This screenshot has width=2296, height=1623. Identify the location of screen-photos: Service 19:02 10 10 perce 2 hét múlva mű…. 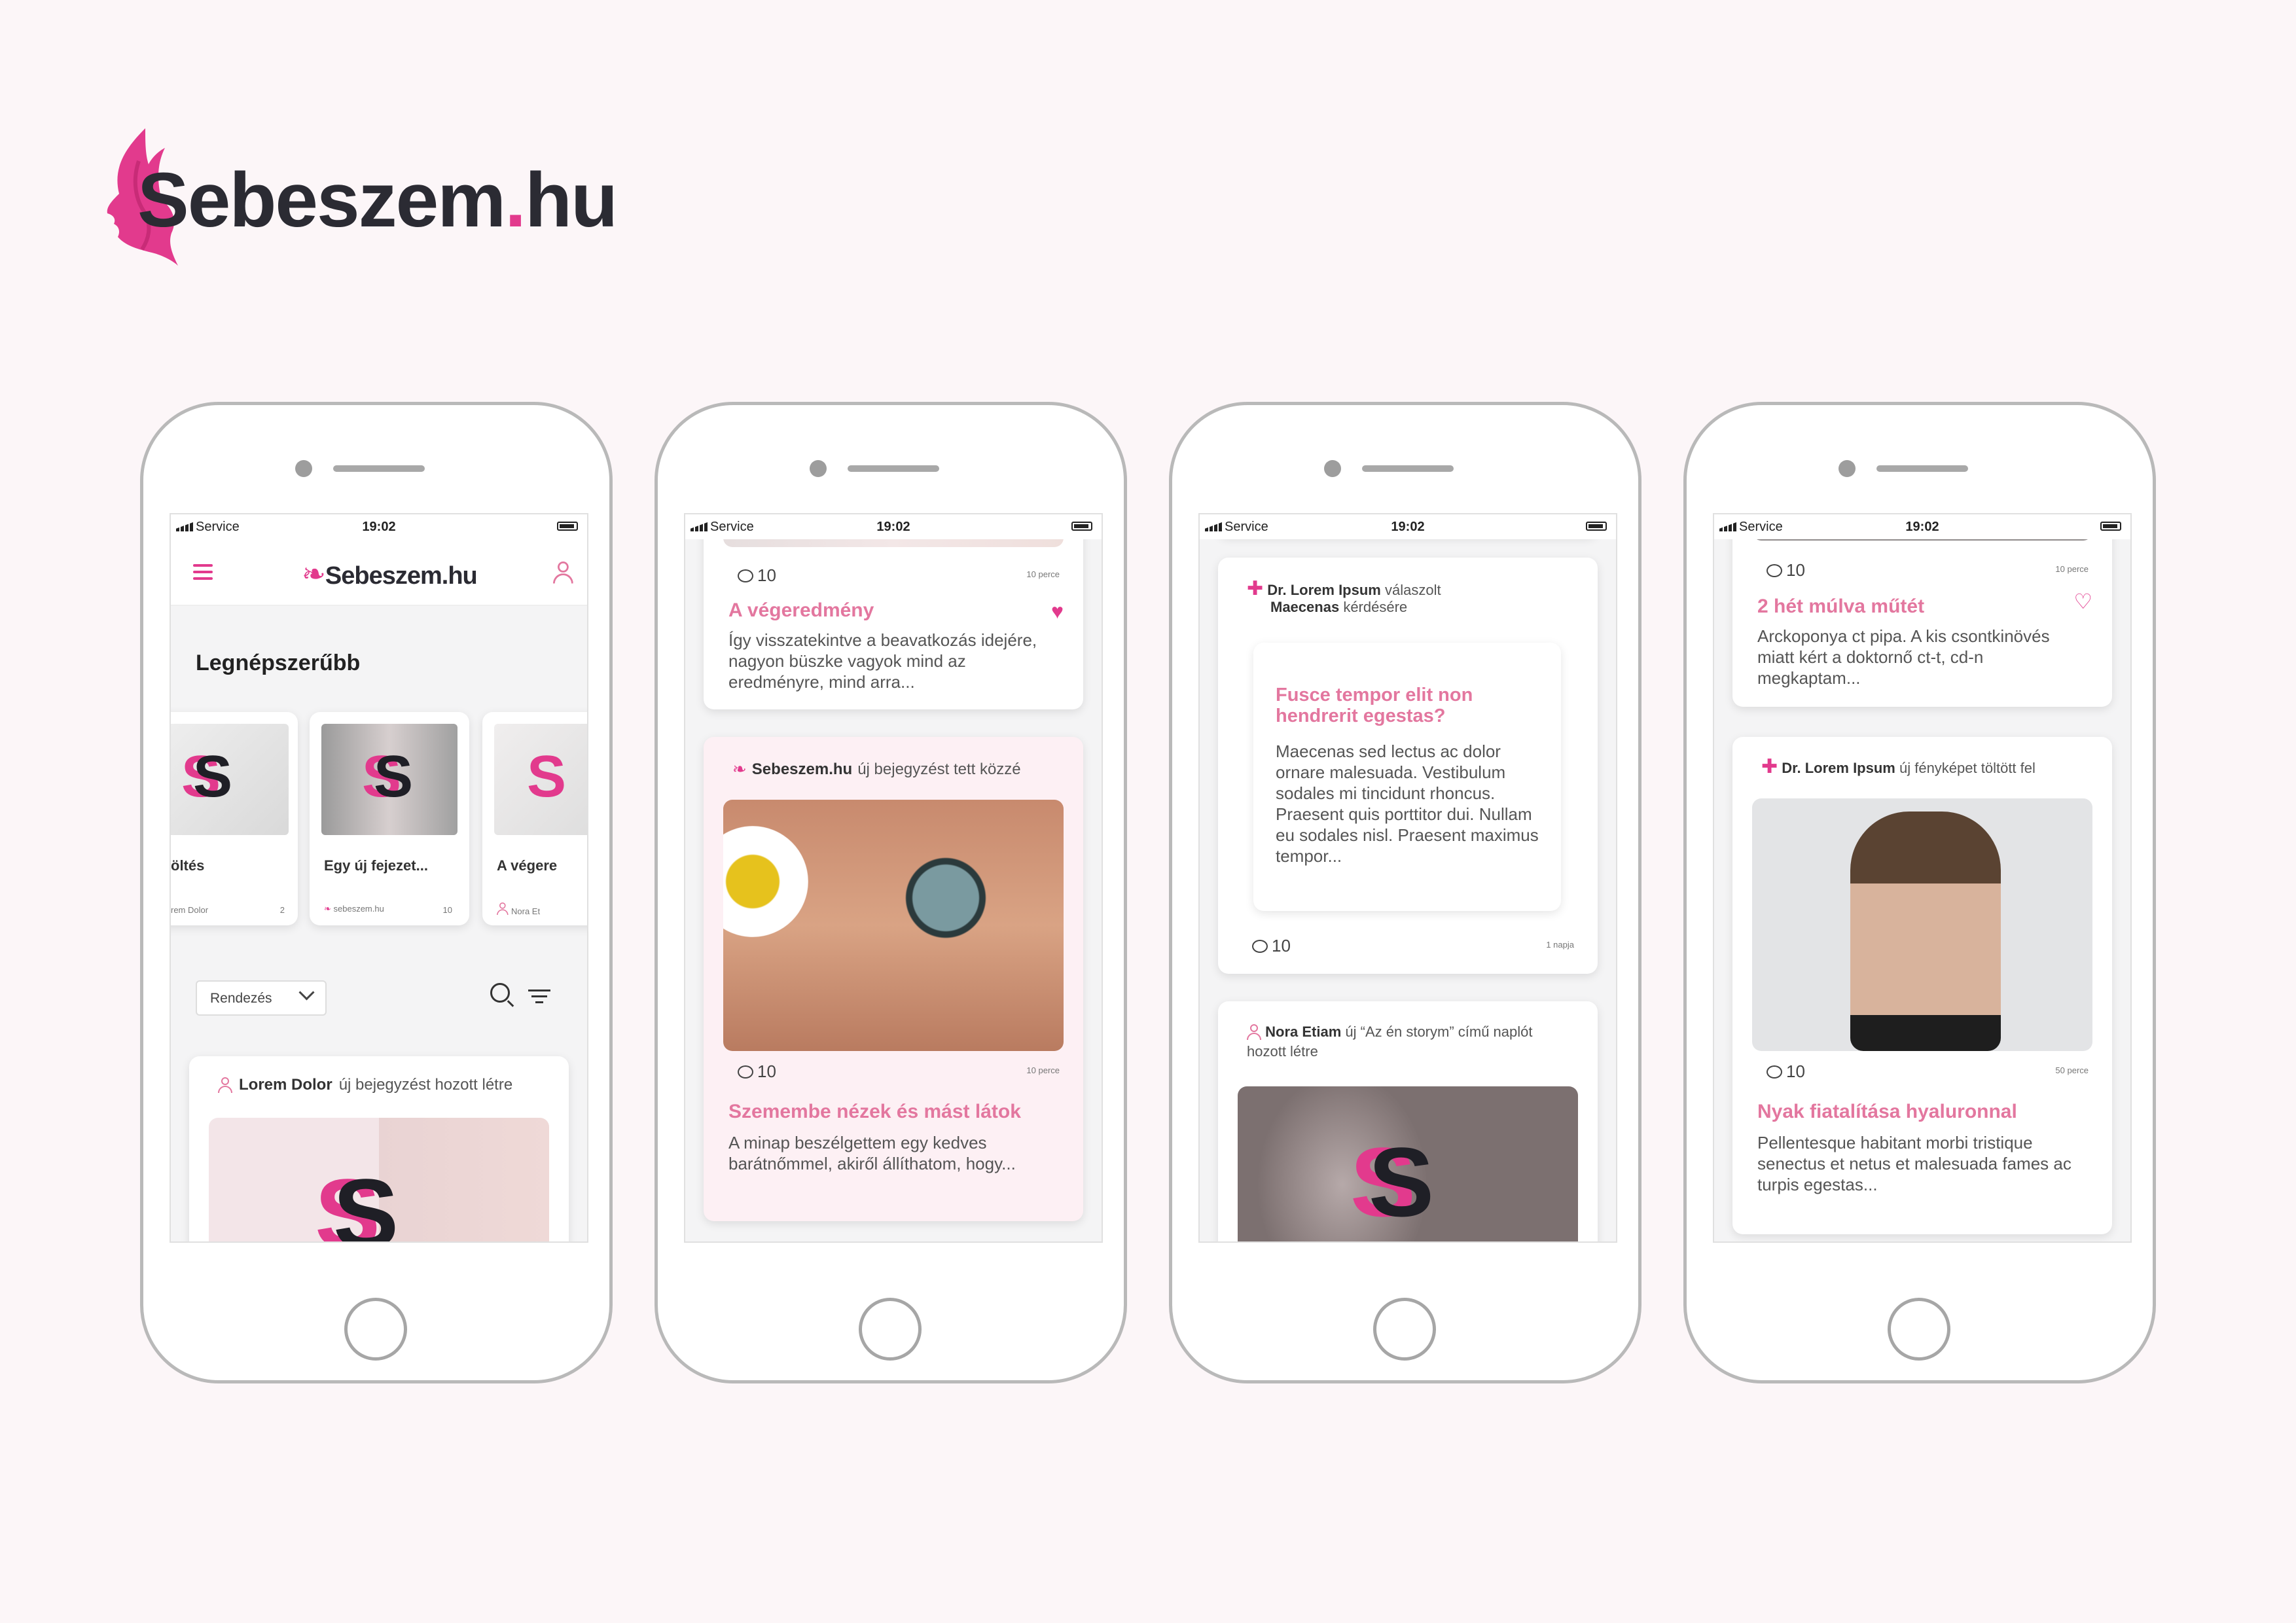
(1922, 878).